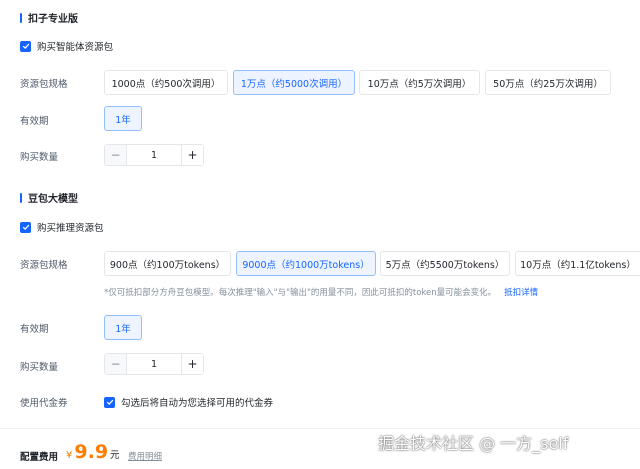 The image size is (640, 469). I want to click on fee-amount: ¥ 9.9 元, so click(93, 452).